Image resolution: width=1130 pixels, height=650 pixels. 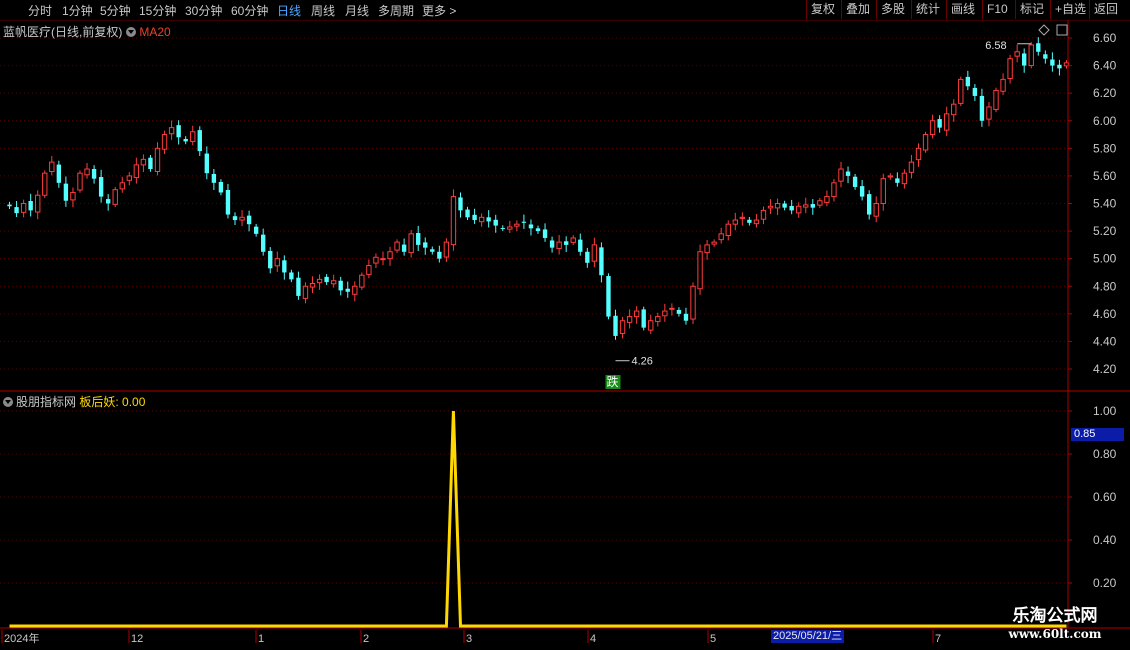 What do you see at coordinates (1105, 148) in the screenshot?
I see `y-tick-label: 5.80` at bounding box center [1105, 148].